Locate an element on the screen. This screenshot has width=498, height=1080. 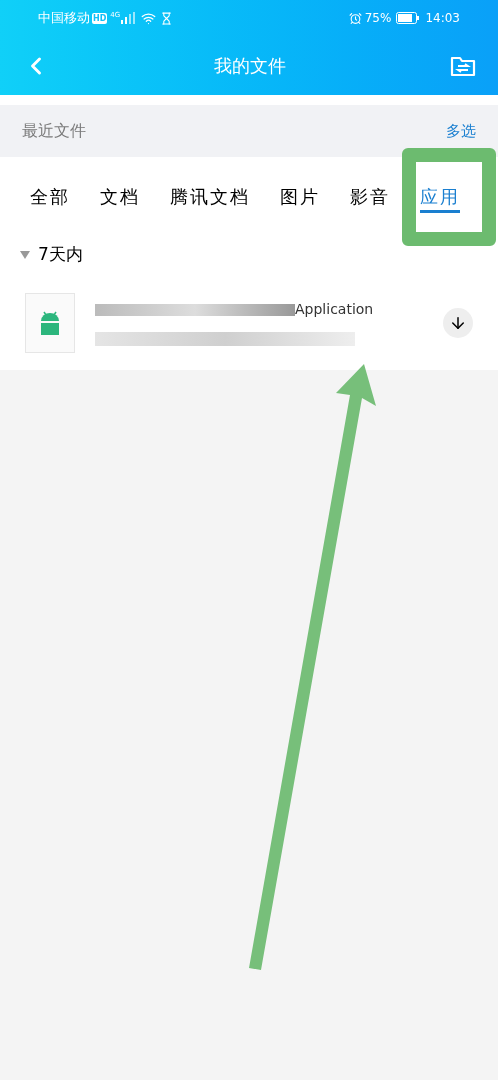
file-row: Application is located at coordinates (249, 322).